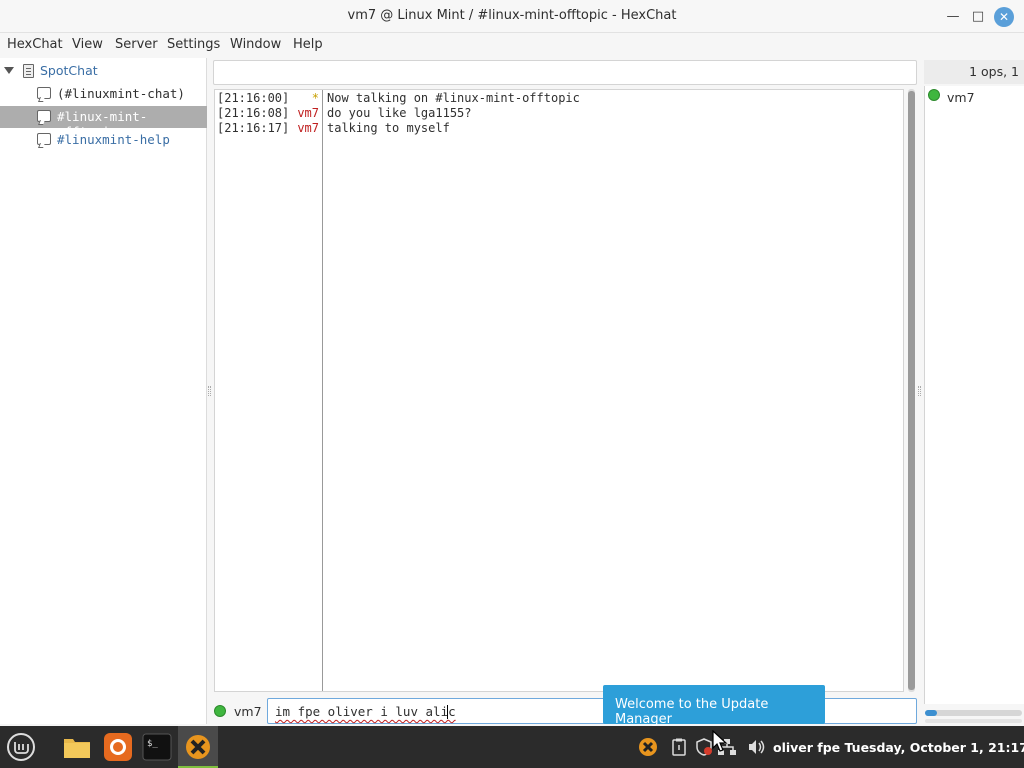  What do you see at coordinates (560, 128) in the screenshot?
I see `chat-line: [21:16:17] vm7 talking to myself` at bounding box center [560, 128].